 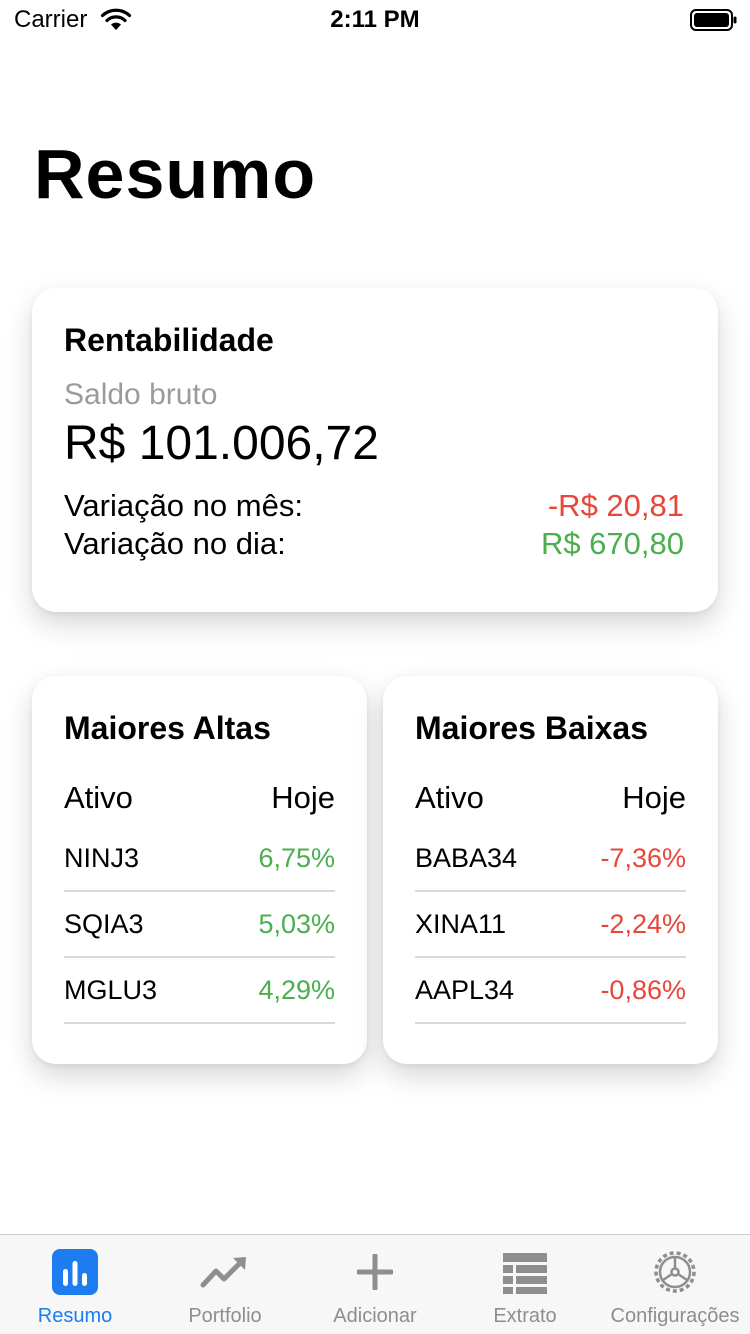 What do you see at coordinates (225, 1316) in the screenshot?
I see `tab-label: Portfolio` at bounding box center [225, 1316].